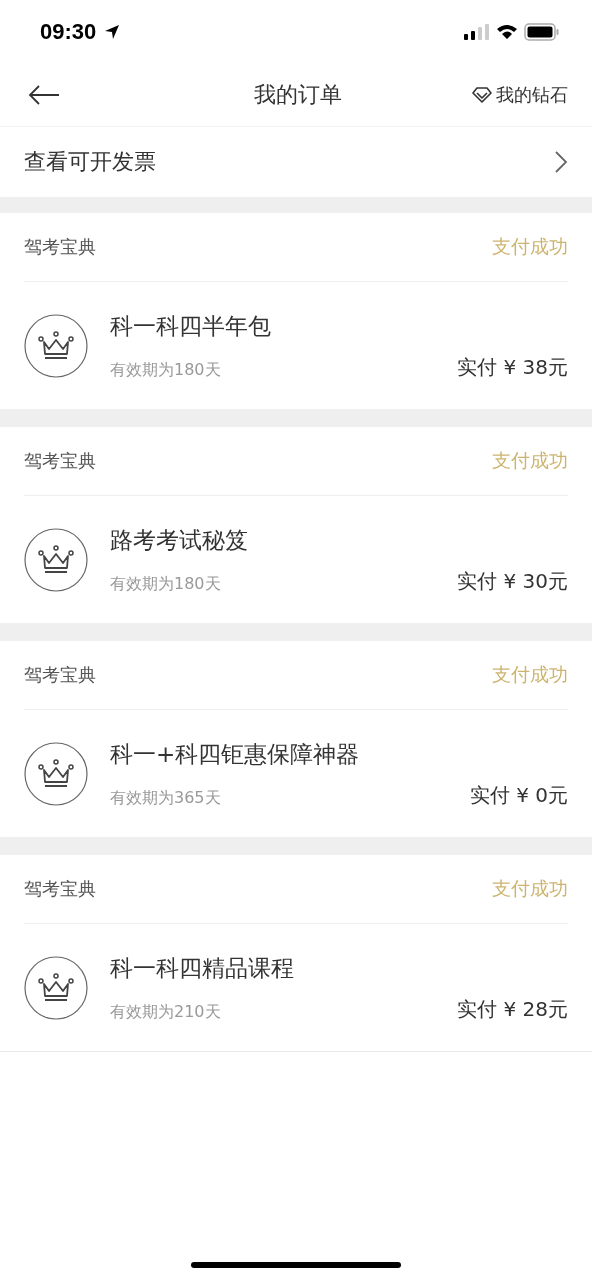 The width and height of the screenshot is (592, 1280). I want to click on paid-amount: 实付 ¥ 30元, so click(512, 581).